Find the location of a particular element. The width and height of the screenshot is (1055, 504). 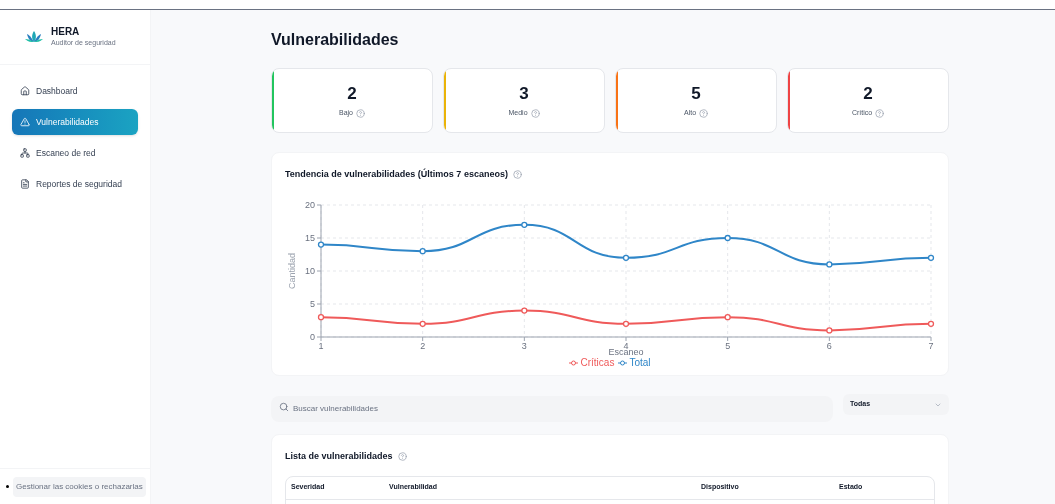

axis-tick-label: 7 is located at coordinates (931, 345).